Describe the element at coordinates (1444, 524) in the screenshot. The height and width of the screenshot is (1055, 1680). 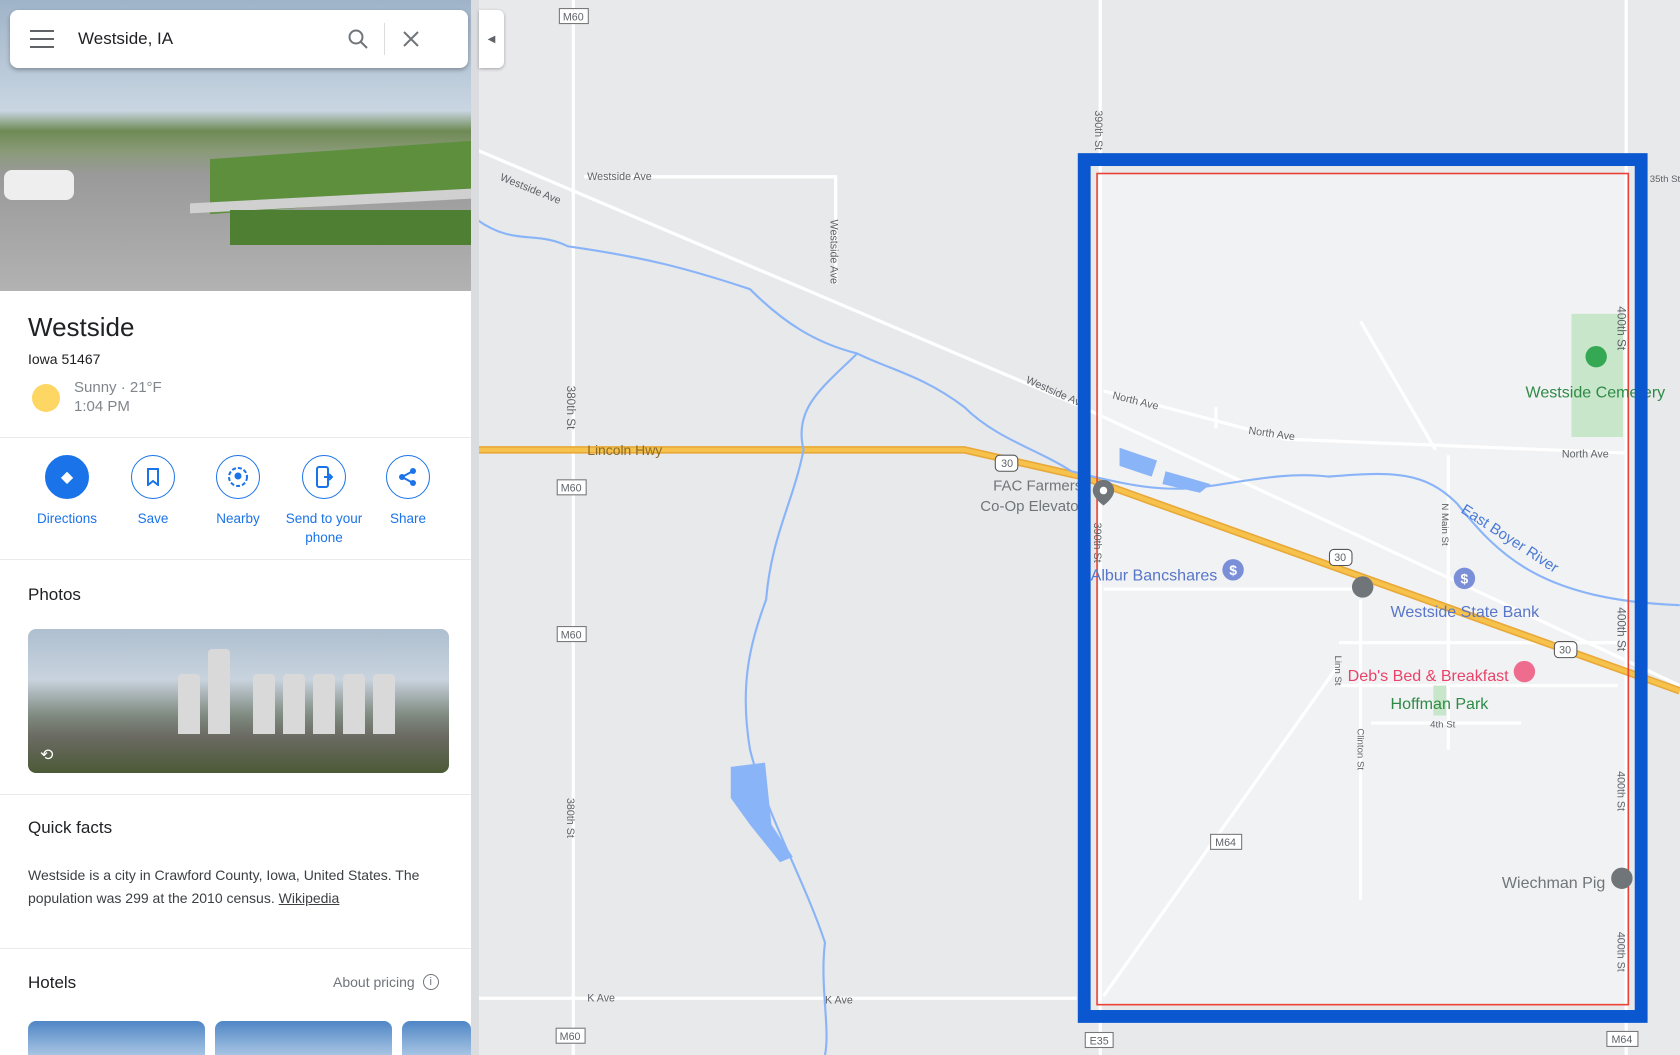
I see `road-label: N Main St` at that location.